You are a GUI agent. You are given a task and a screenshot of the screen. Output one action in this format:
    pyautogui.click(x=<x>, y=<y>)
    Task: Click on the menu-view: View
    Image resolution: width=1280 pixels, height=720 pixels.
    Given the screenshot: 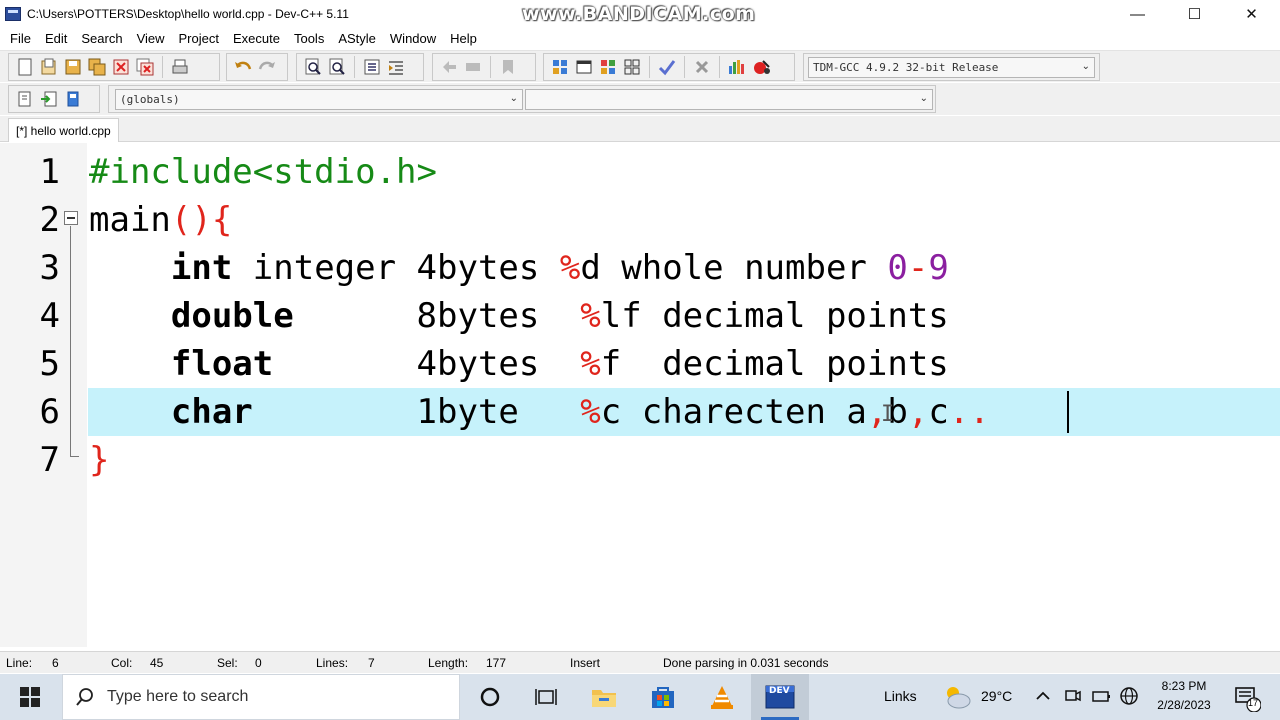 What is the action you would take?
    pyautogui.click(x=151, y=38)
    